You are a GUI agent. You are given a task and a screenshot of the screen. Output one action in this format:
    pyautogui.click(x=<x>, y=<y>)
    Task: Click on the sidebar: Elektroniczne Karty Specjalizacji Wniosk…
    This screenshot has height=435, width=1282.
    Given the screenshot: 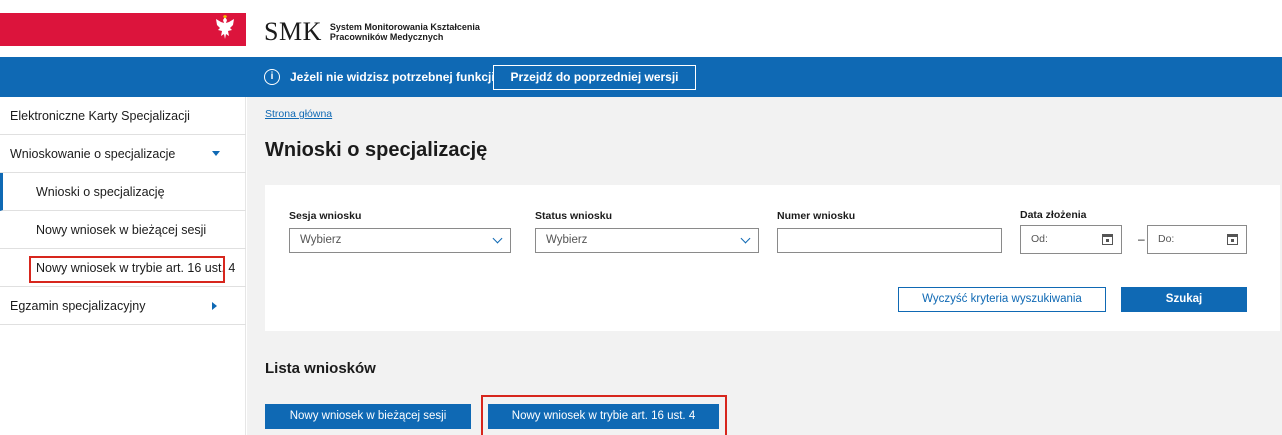 What is the action you would take?
    pyautogui.click(x=123, y=266)
    